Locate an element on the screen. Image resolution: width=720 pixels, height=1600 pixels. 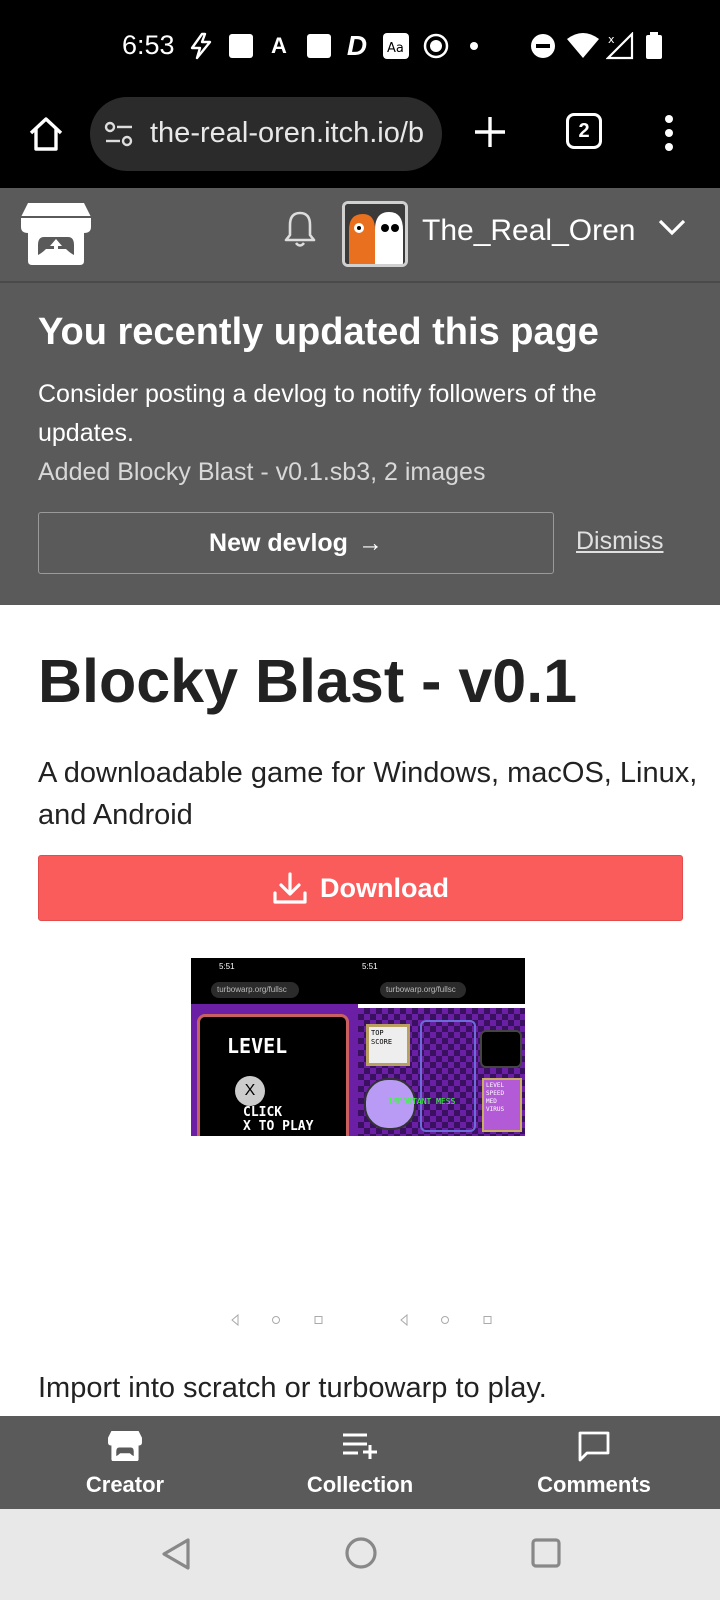
level-text: LEVEL is located at coordinates (257, 1046).